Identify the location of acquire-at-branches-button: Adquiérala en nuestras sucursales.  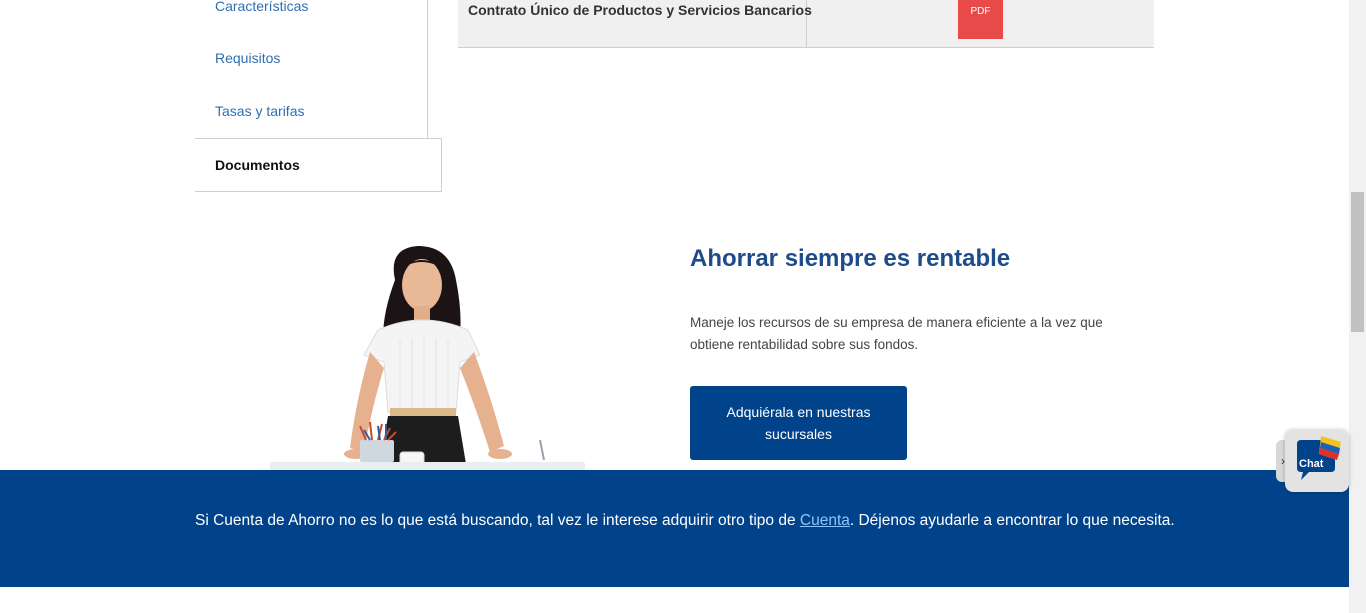
(798, 423).